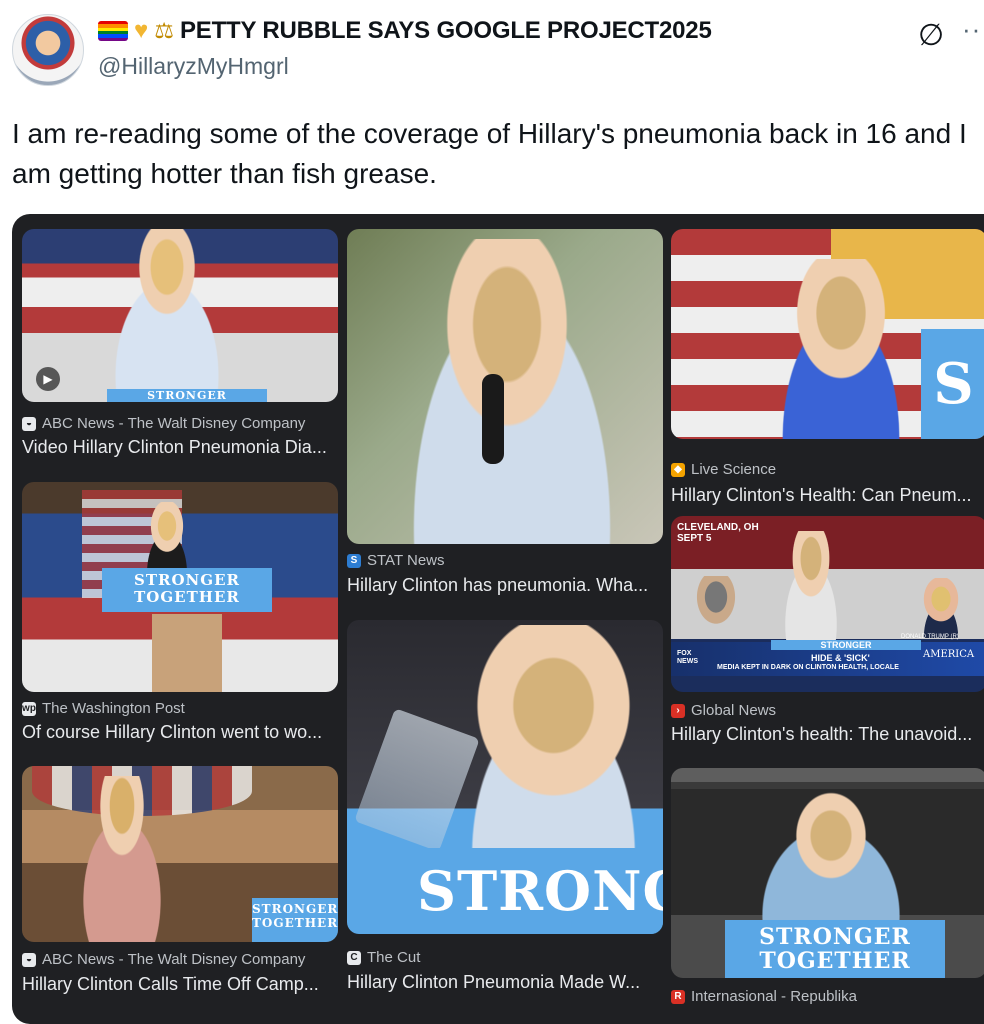  What do you see at coordinates (354, 560) in the screenshot?
I see `stat-news-icon: S` at bounding box center [354, 560].